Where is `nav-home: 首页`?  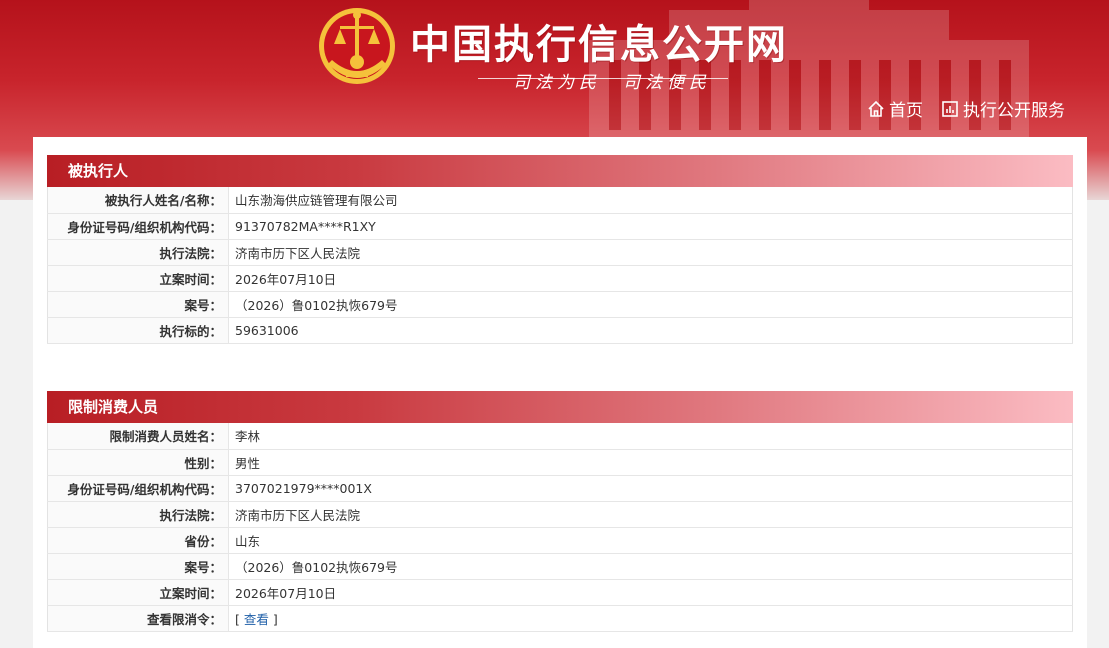
nav-home: 首页 is located at coordinates (895, 108).